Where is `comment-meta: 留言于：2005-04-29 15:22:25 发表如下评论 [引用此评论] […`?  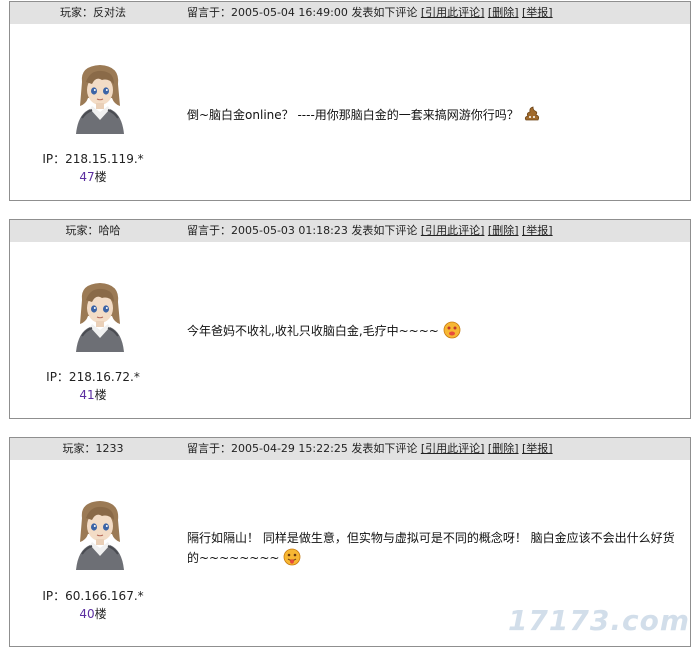 comment-meta: 留言于：2005-04-29 15:22:25 发表如下评论 [引用此评论] [… is located at coordinates (370, 449).